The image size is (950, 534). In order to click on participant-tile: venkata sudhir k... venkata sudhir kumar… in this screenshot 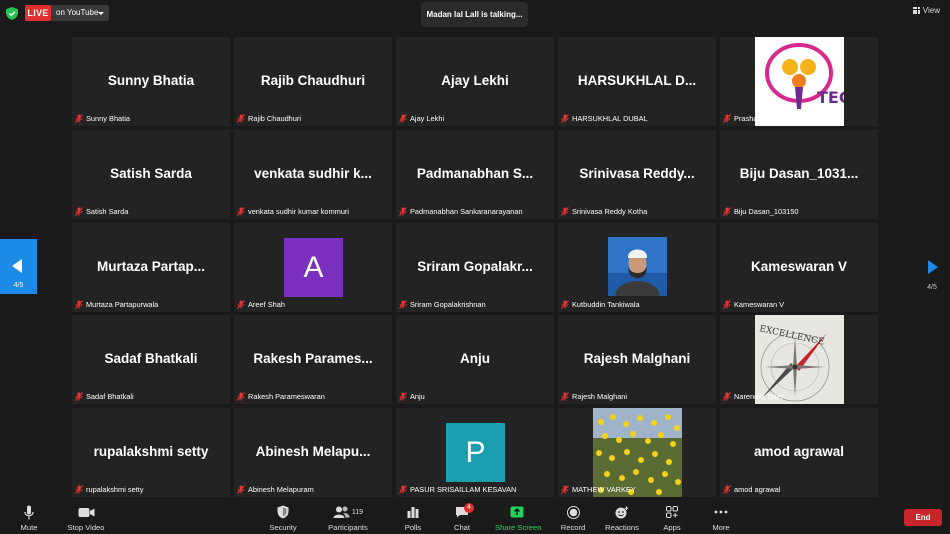, I will do `click(313, 174)`.